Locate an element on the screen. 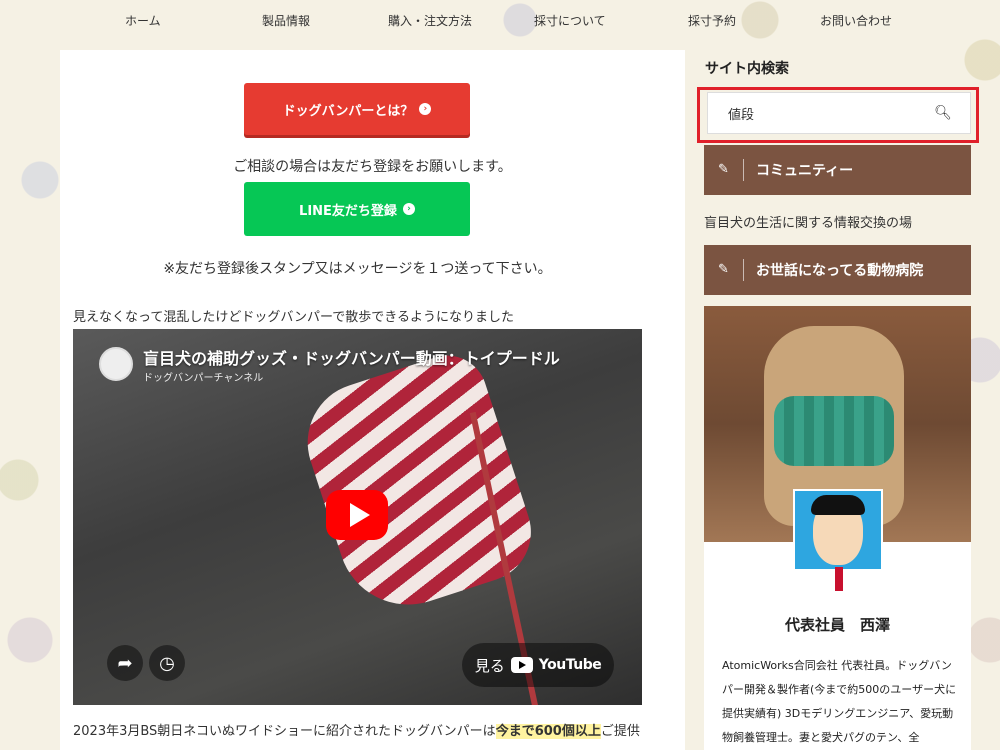 This screenshot has width=1000, height=750. watch-on-youtube-button: 見る YouTube is located at coordinates (538, 665).